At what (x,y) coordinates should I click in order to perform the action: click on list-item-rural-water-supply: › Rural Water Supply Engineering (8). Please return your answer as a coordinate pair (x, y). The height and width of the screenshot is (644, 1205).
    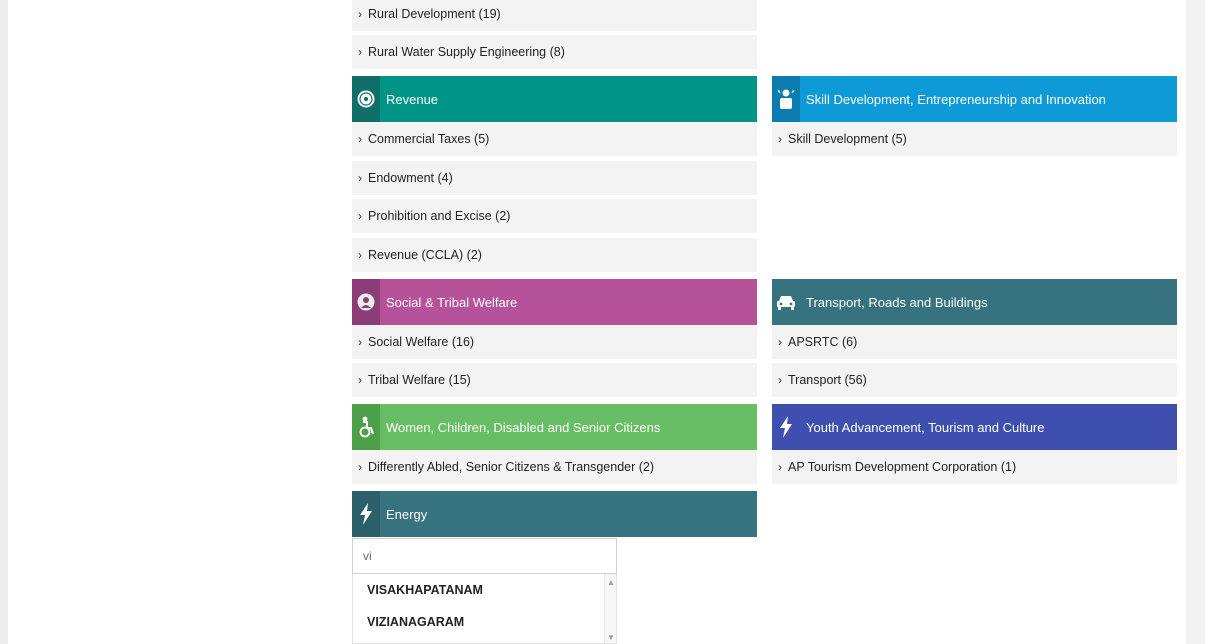
    Looking at the image, I should click on (554, 52).